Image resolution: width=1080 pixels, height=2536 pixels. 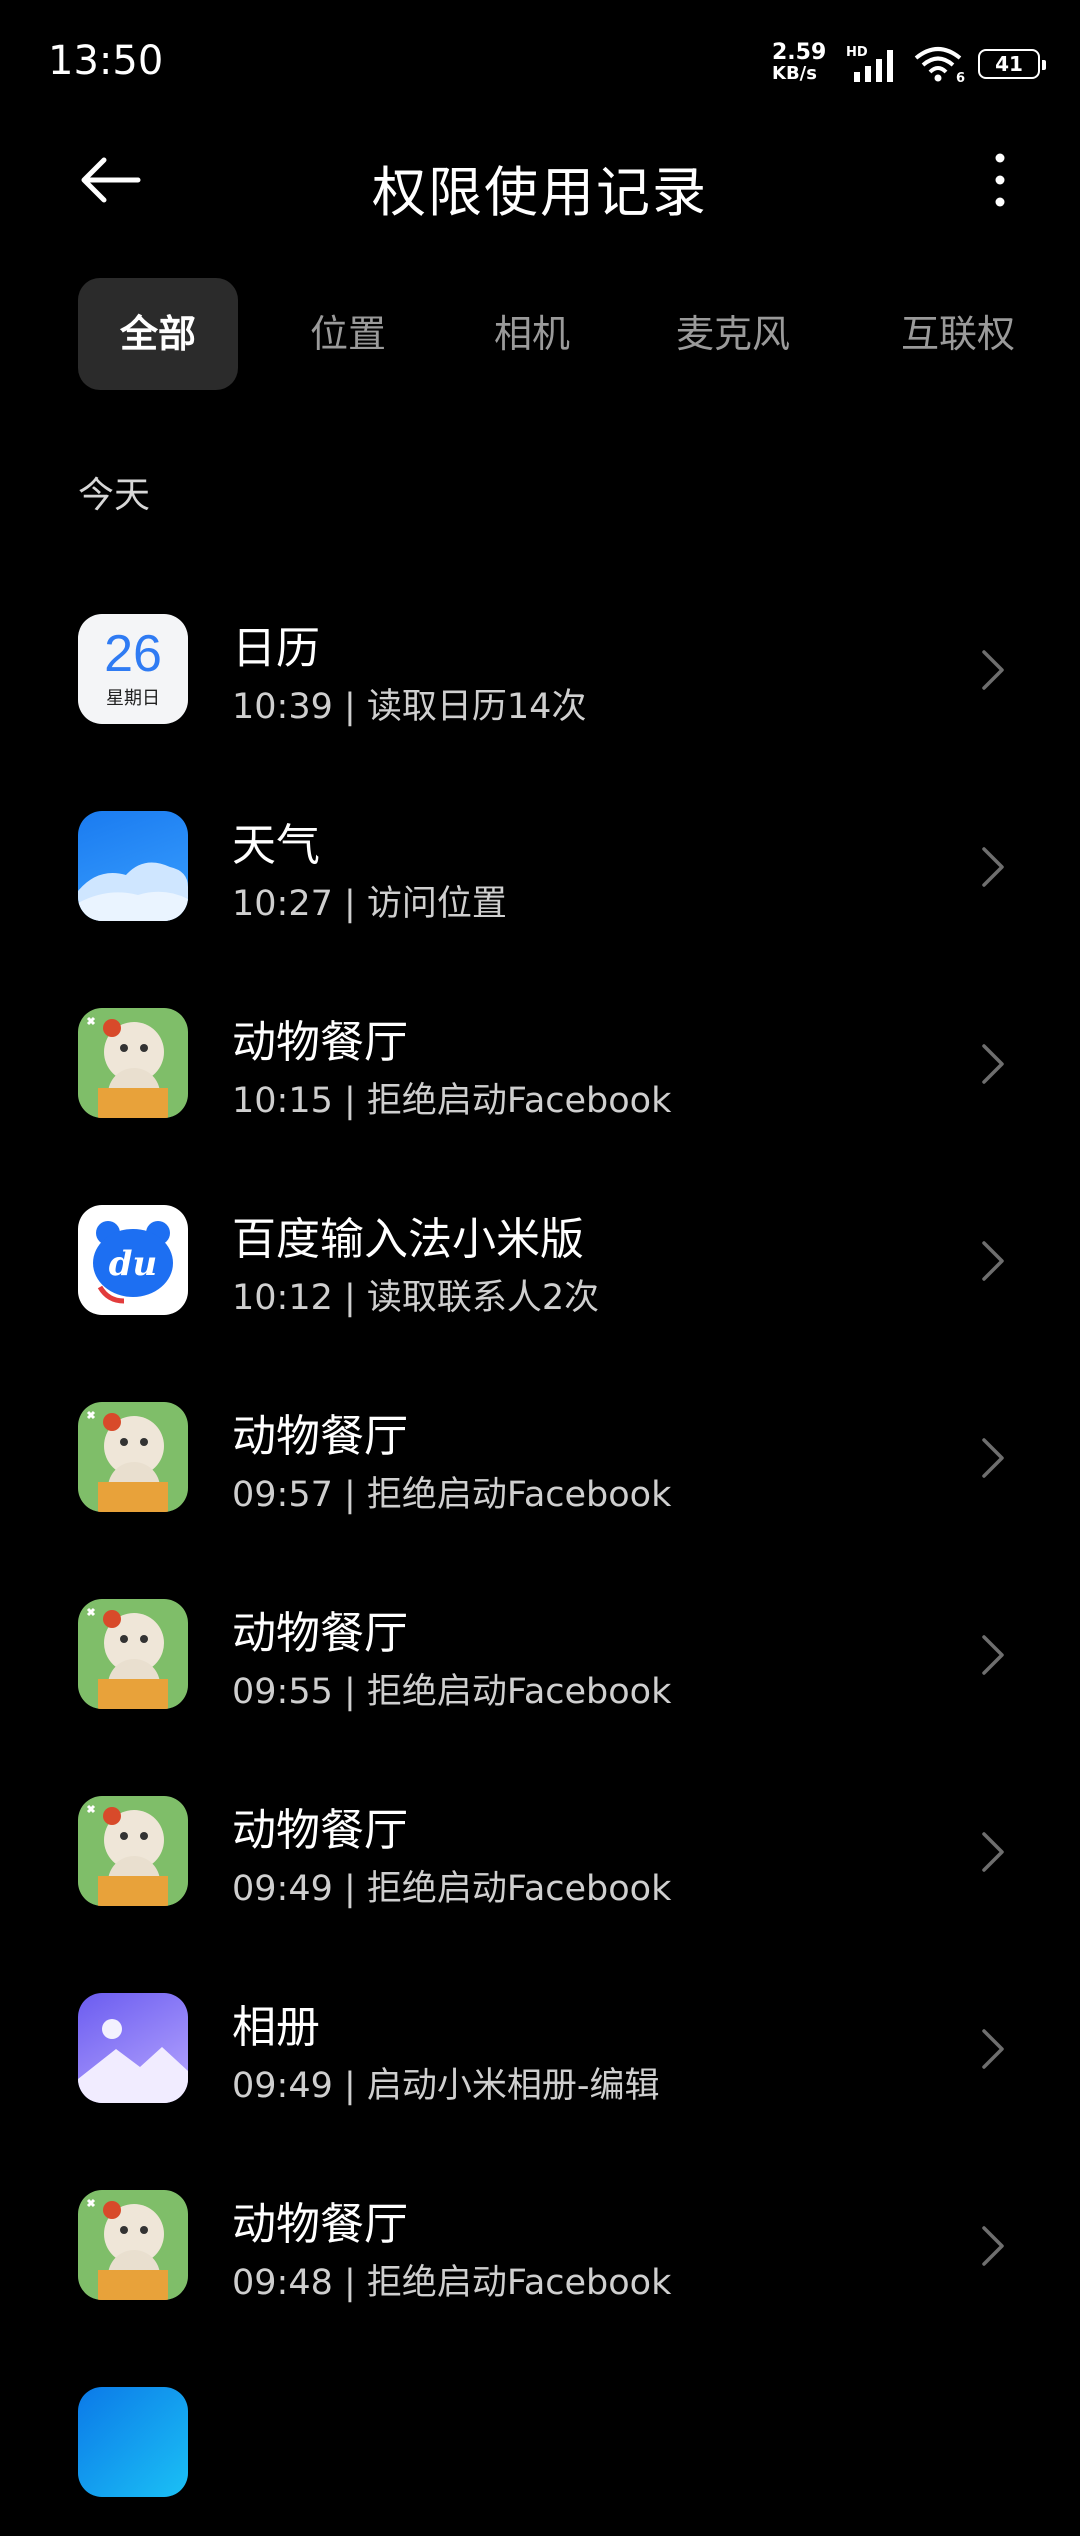 What do you see at coordinates (540, 1846) in the screenshot?
I see `record-item: 动物餐厅 09:49 | 拒绝启动Facebook` at bounding box center [540, 1846].